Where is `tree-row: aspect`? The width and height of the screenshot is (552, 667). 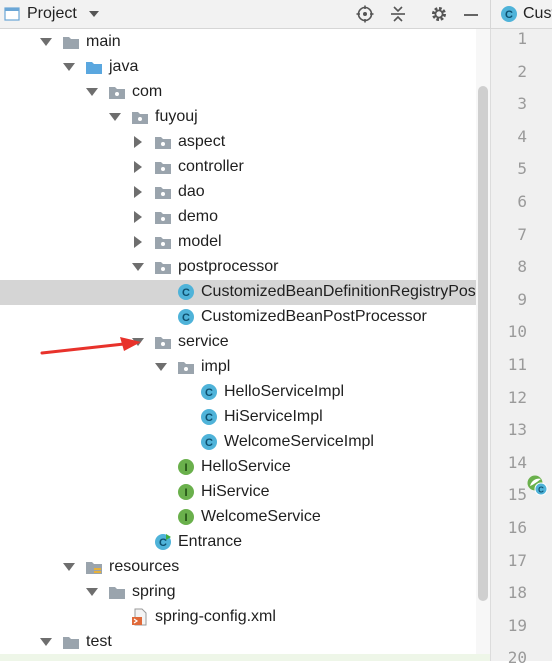
tree-row: aspect is located at coordinates (245, 142).